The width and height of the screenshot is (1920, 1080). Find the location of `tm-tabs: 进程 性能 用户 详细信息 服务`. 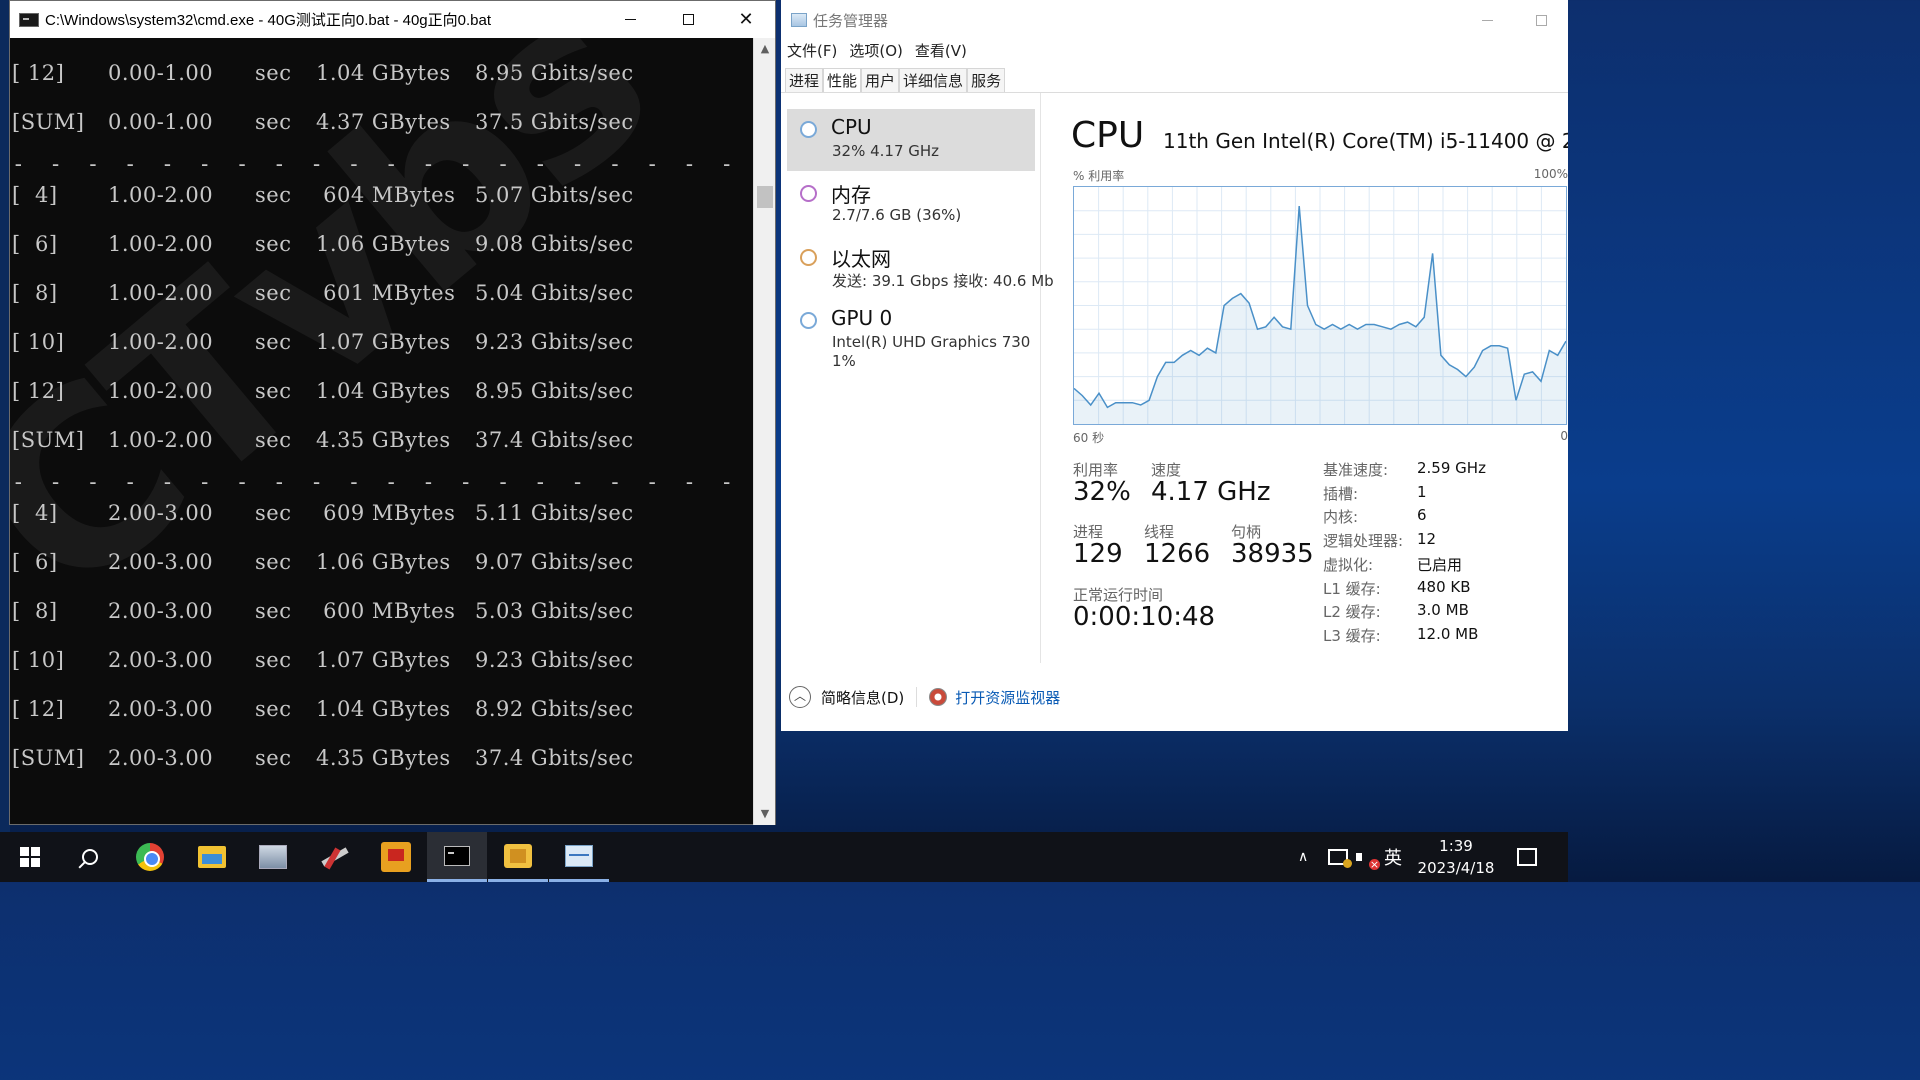

tm-tabs: 进程 性能 用户 详细信息 服务 is located at coordinates (895, 80).